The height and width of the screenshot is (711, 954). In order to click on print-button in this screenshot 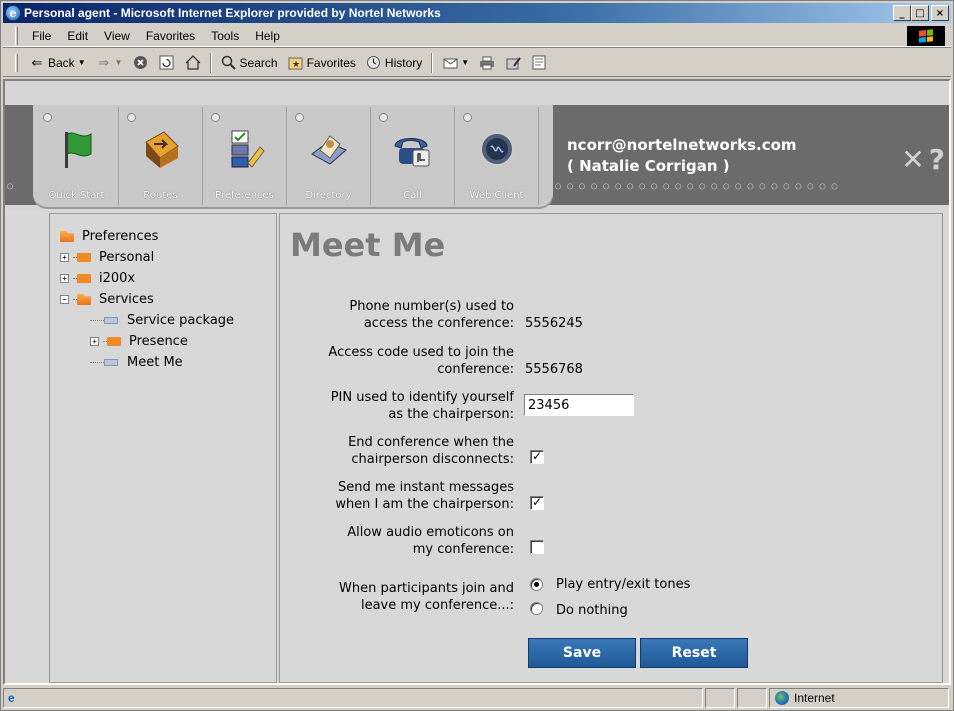, I will do `click(487, 63)`.